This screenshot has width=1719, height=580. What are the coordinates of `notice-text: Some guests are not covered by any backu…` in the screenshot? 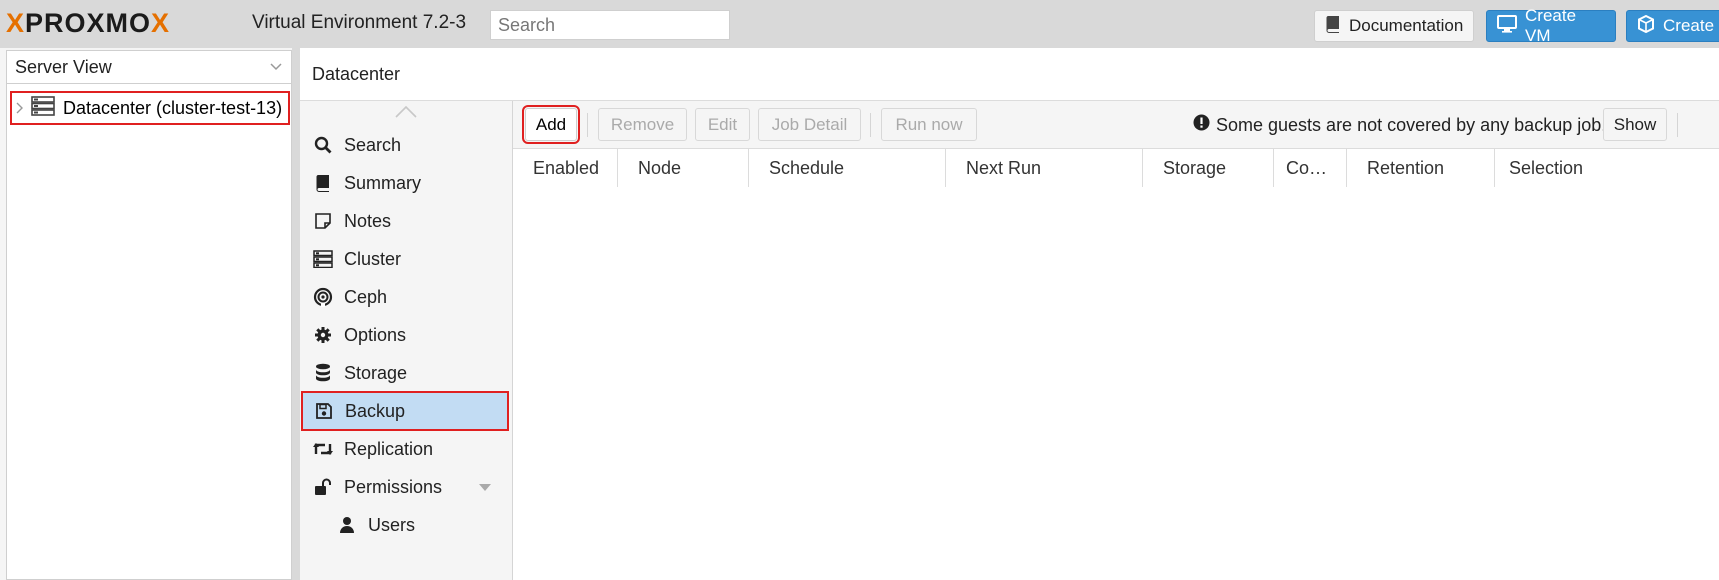 It's located at (1411, 124).